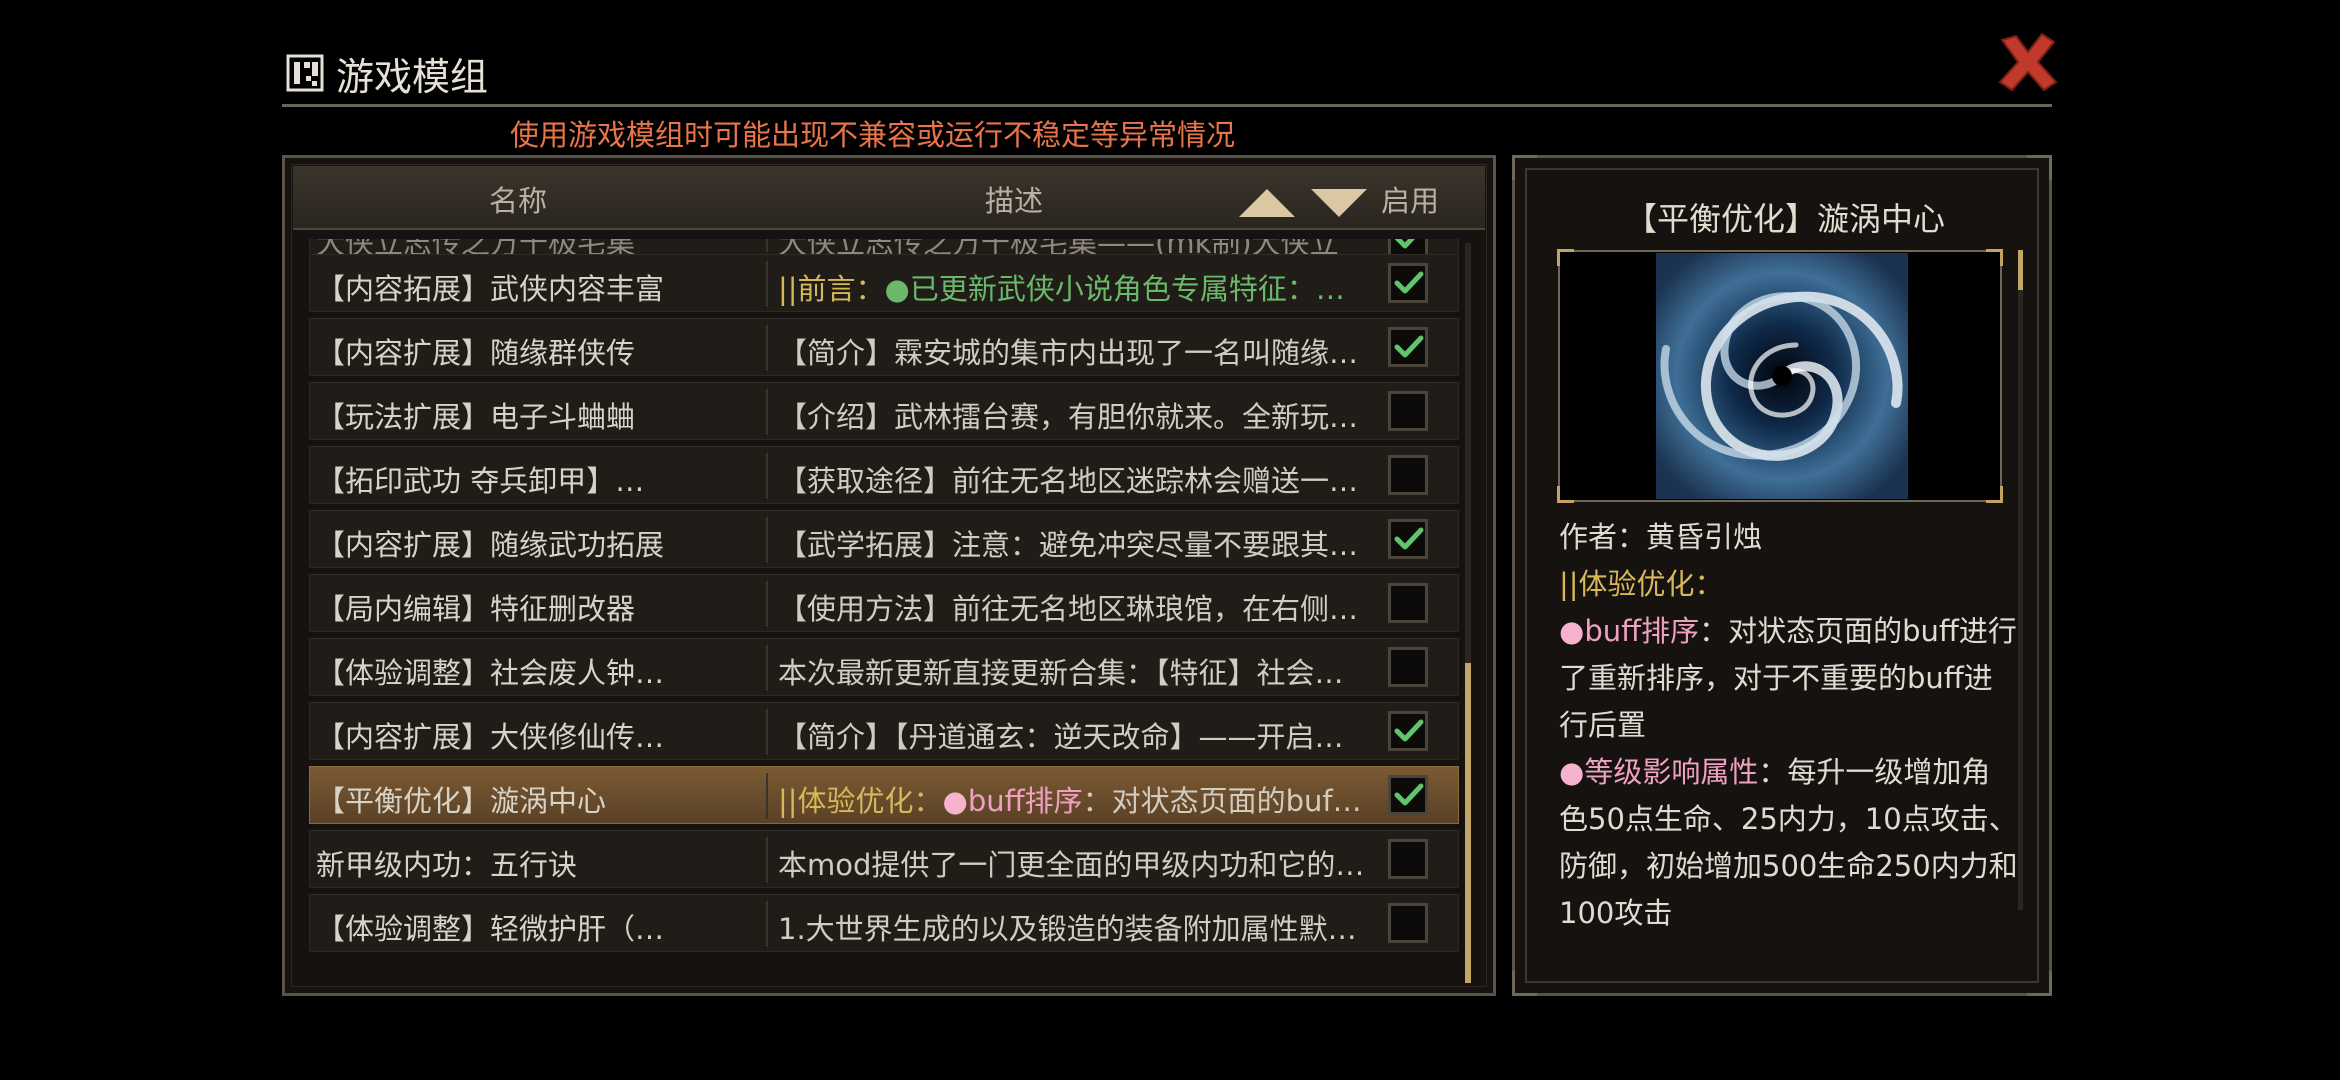 The width and height of the screenshot is (2340, 1080). What do you see at coordinates (412, 77) in the screenshot?
I see `page-title: 游戏模组` at bounding box center [412, 77].